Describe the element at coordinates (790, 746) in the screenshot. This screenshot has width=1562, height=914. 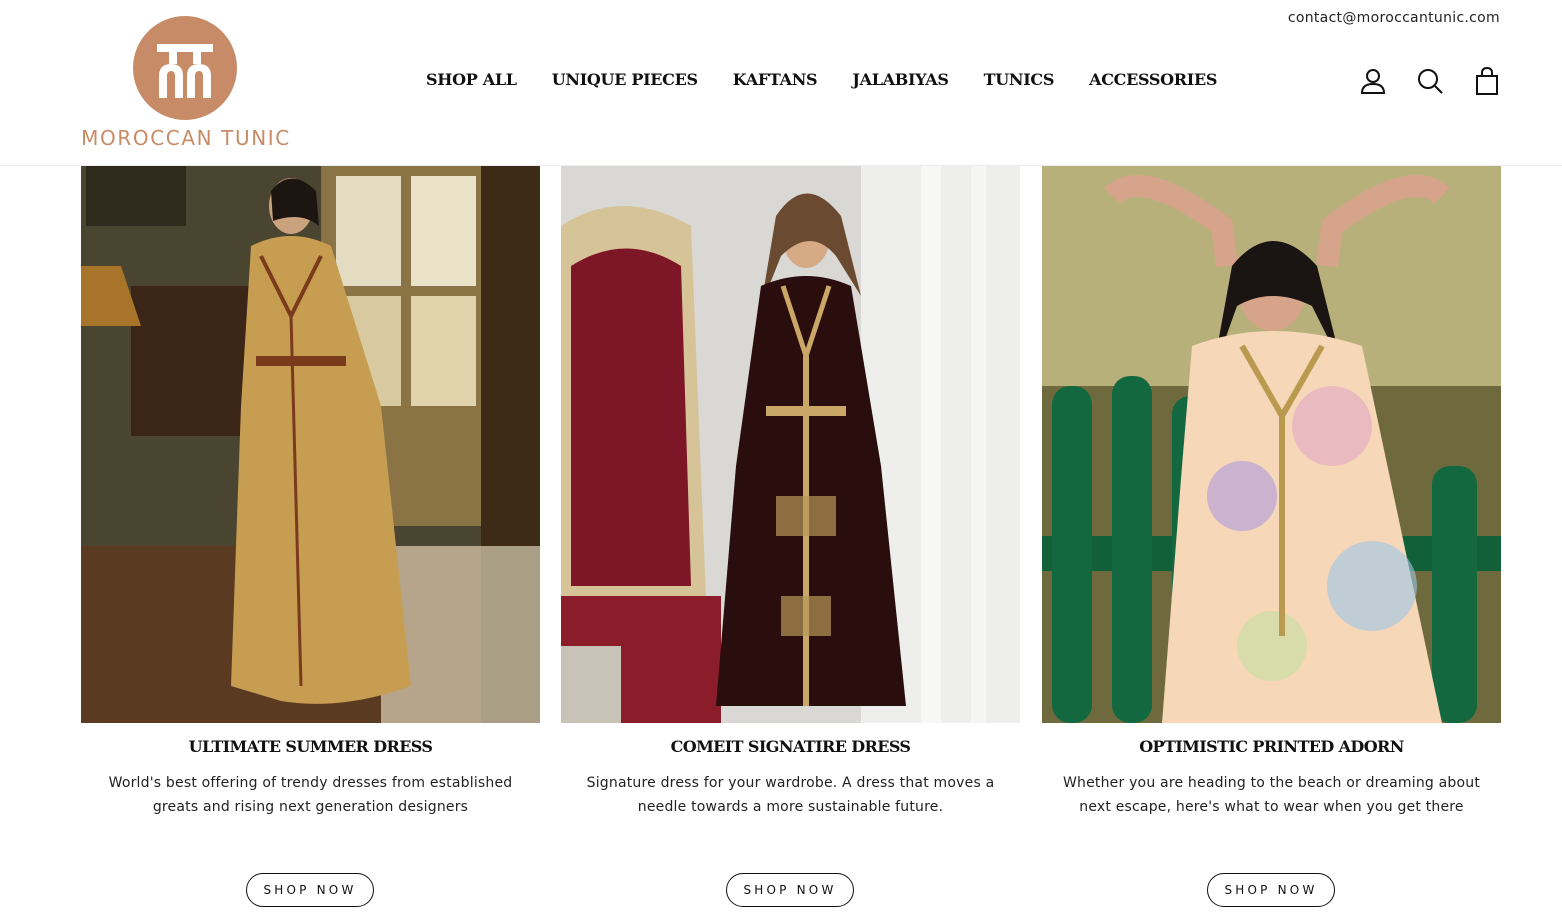
I see `product-title: COMEIT SIGNATIRE DRESS` at that location.